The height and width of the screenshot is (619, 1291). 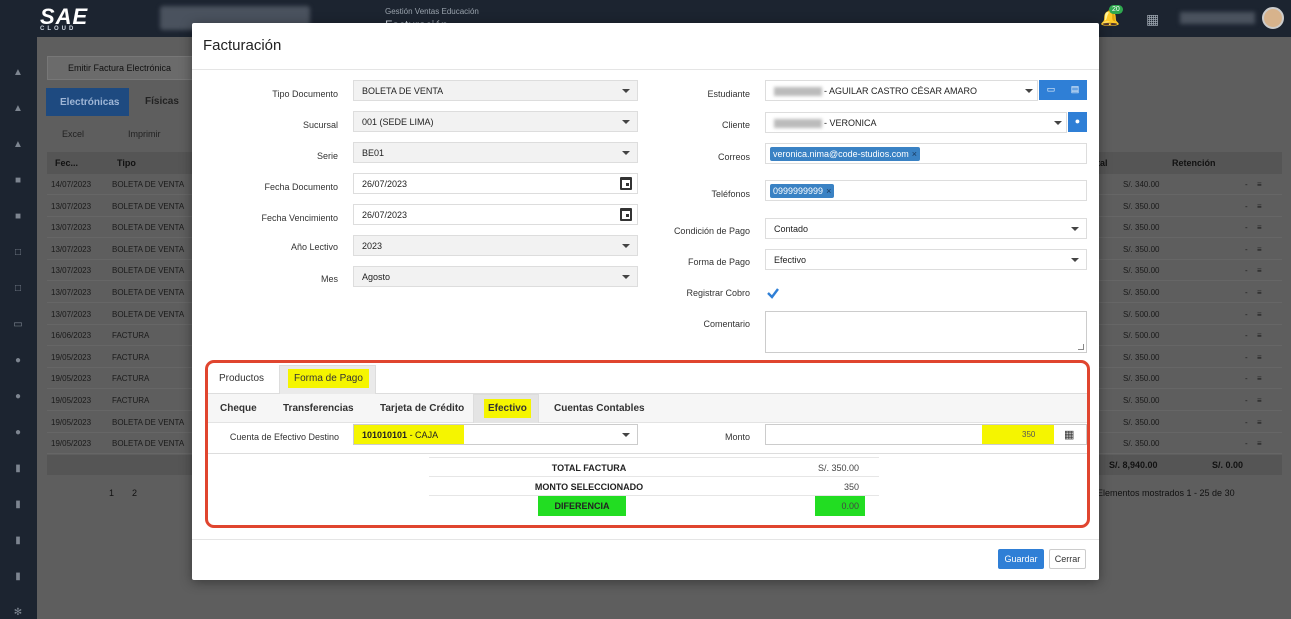 I want to click on label-condicion-pago: Condición de Pago, so click(x=711, y=231).